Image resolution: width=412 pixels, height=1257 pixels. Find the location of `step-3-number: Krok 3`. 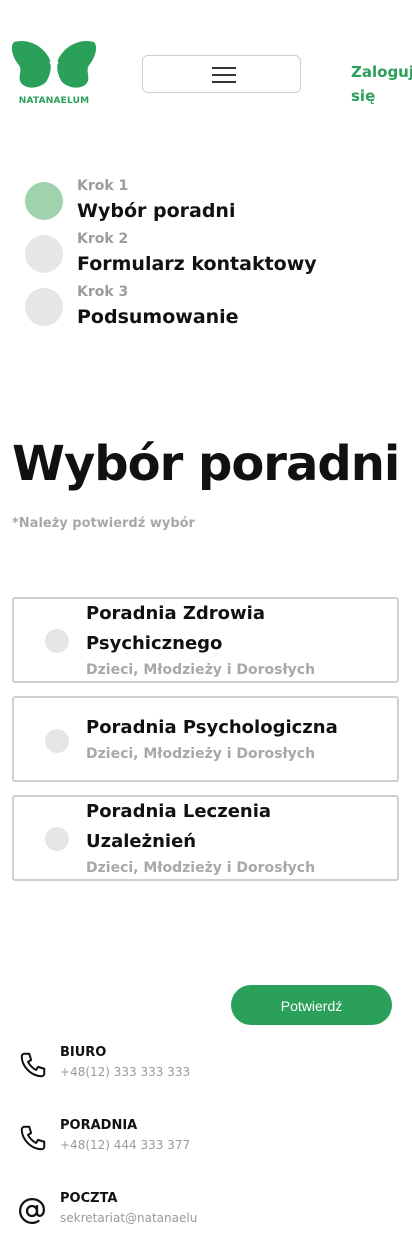

step-3-number: Krok 3 is located at coordinates (103, 292).